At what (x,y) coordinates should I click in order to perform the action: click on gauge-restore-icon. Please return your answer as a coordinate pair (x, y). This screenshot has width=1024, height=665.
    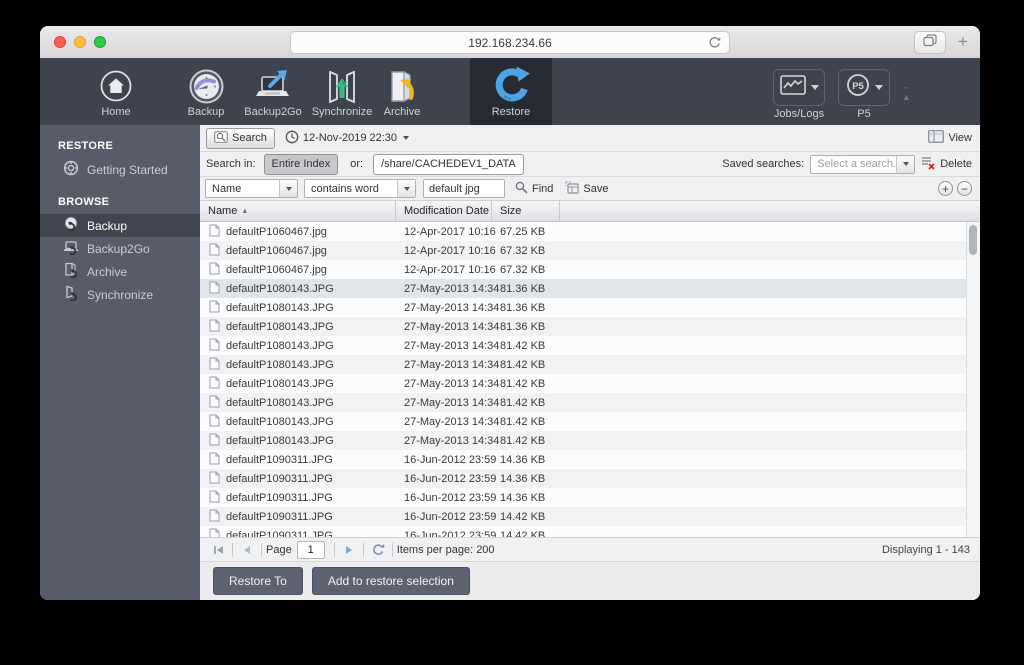
    Looking at the image, I should click on (71, 225).